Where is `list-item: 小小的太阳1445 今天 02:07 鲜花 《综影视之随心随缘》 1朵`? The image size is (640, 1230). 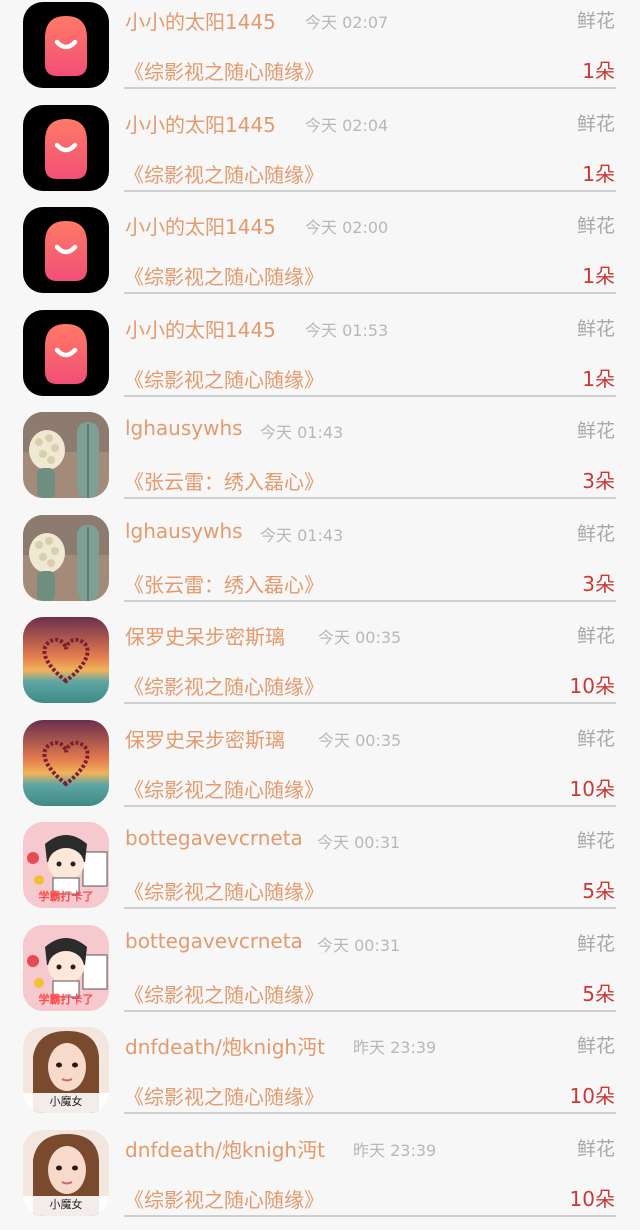 list-item: 小小的太阳1445 今天 02:07 鲜花 《综影视之随心随缘》 1朵 is located at coordinates (320, 51).